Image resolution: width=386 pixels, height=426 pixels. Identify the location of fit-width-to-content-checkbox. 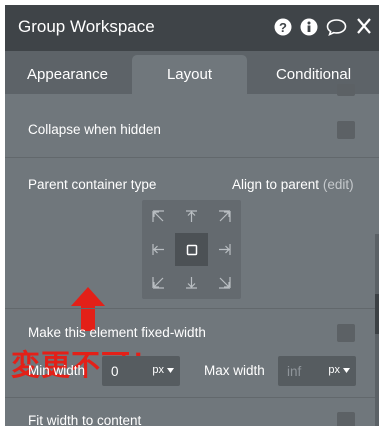
(346, 419).